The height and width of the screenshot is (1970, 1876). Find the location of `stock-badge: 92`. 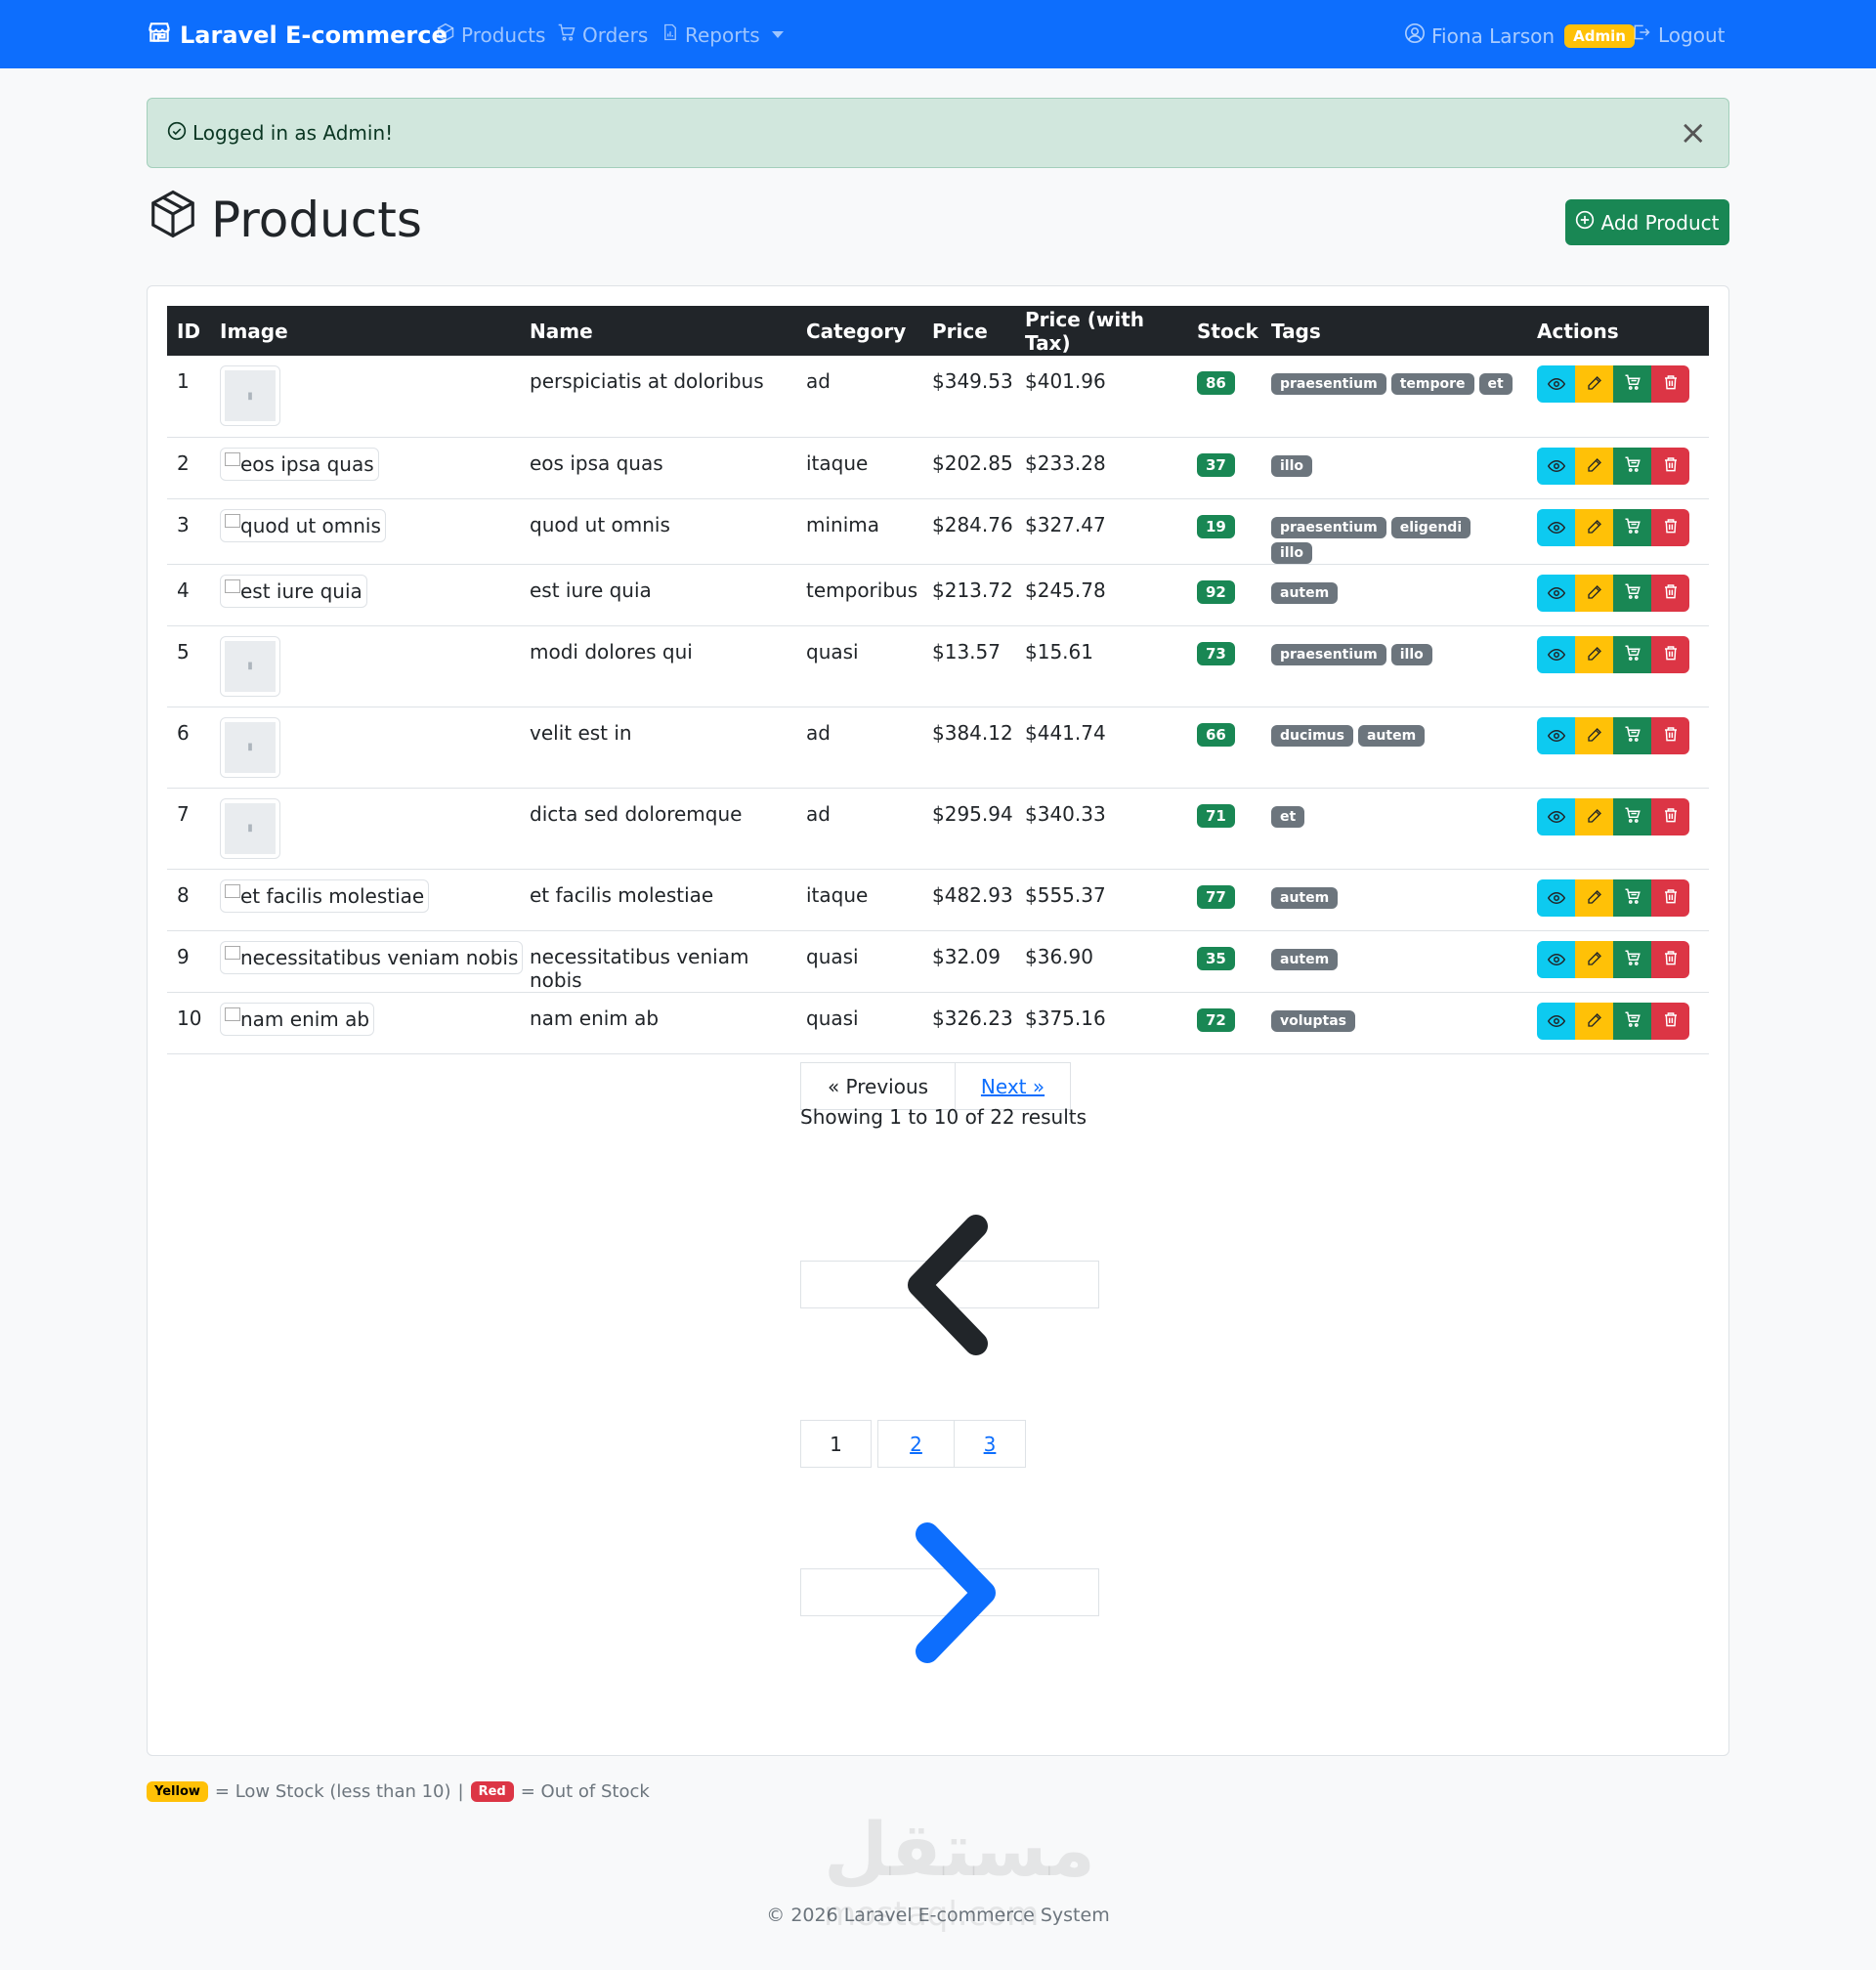

stock-badge: 92 is located at coordinates (1216, 591).